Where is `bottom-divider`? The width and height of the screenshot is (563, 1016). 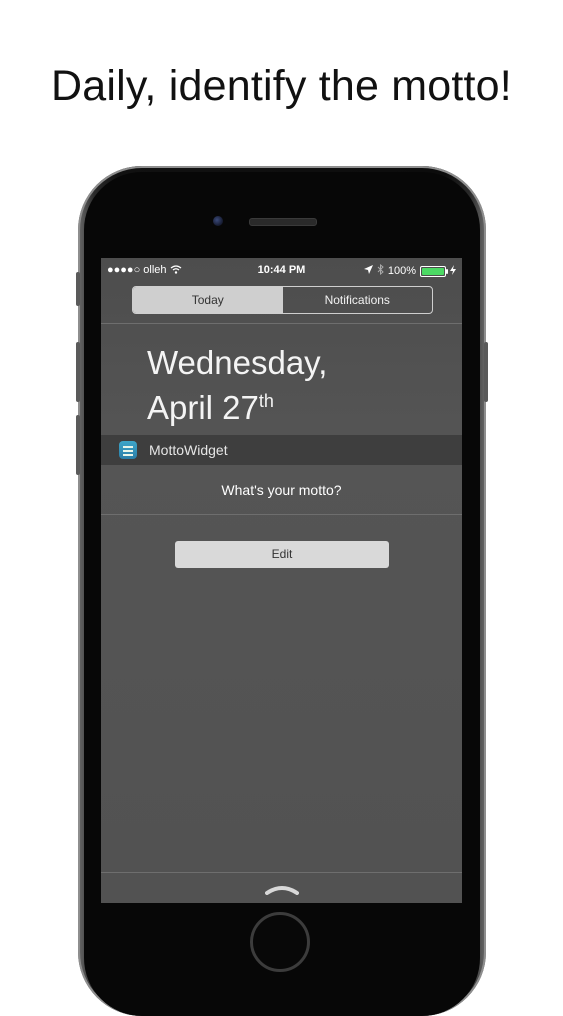
bottom-divider is located at coordinates (281, 872).